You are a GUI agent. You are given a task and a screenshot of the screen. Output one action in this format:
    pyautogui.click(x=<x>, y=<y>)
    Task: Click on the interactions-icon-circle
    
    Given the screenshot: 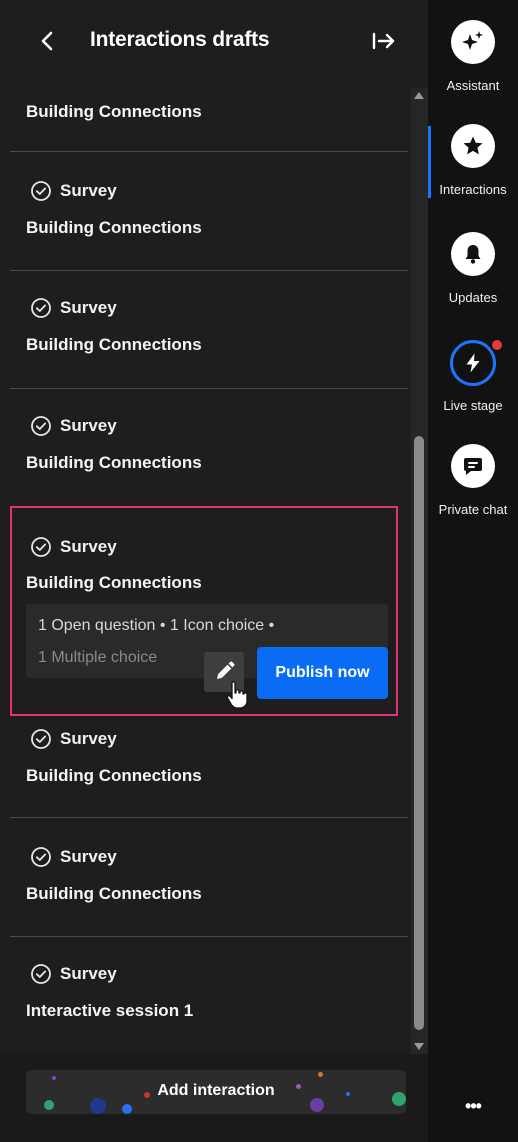 What is the action you would take?
    pyautogui.click(x=473, y=146)
    